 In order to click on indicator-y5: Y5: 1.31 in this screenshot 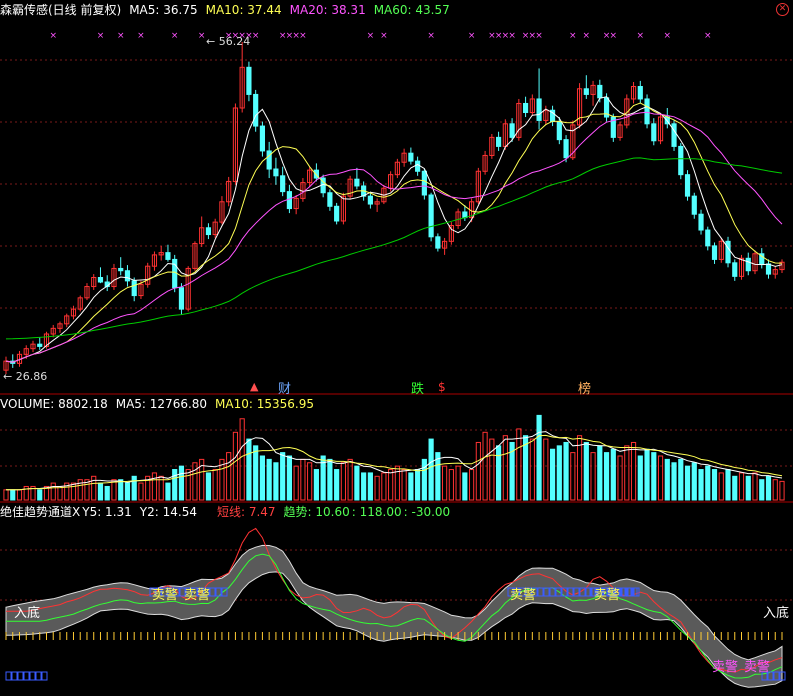, I will do `click(107, 512)`.